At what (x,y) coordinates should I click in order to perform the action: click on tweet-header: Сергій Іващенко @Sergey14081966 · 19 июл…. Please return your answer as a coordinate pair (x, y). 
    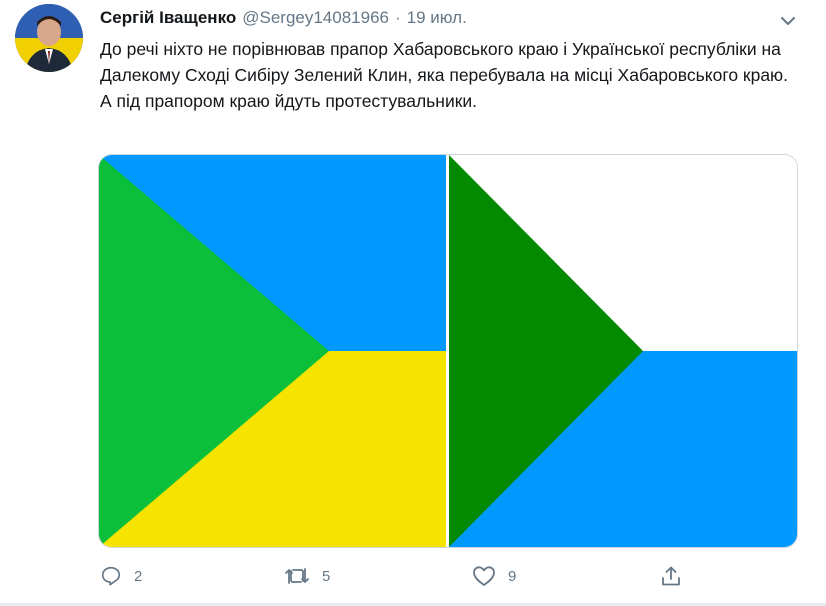
    Looking at the image, I should click on (283, 19).